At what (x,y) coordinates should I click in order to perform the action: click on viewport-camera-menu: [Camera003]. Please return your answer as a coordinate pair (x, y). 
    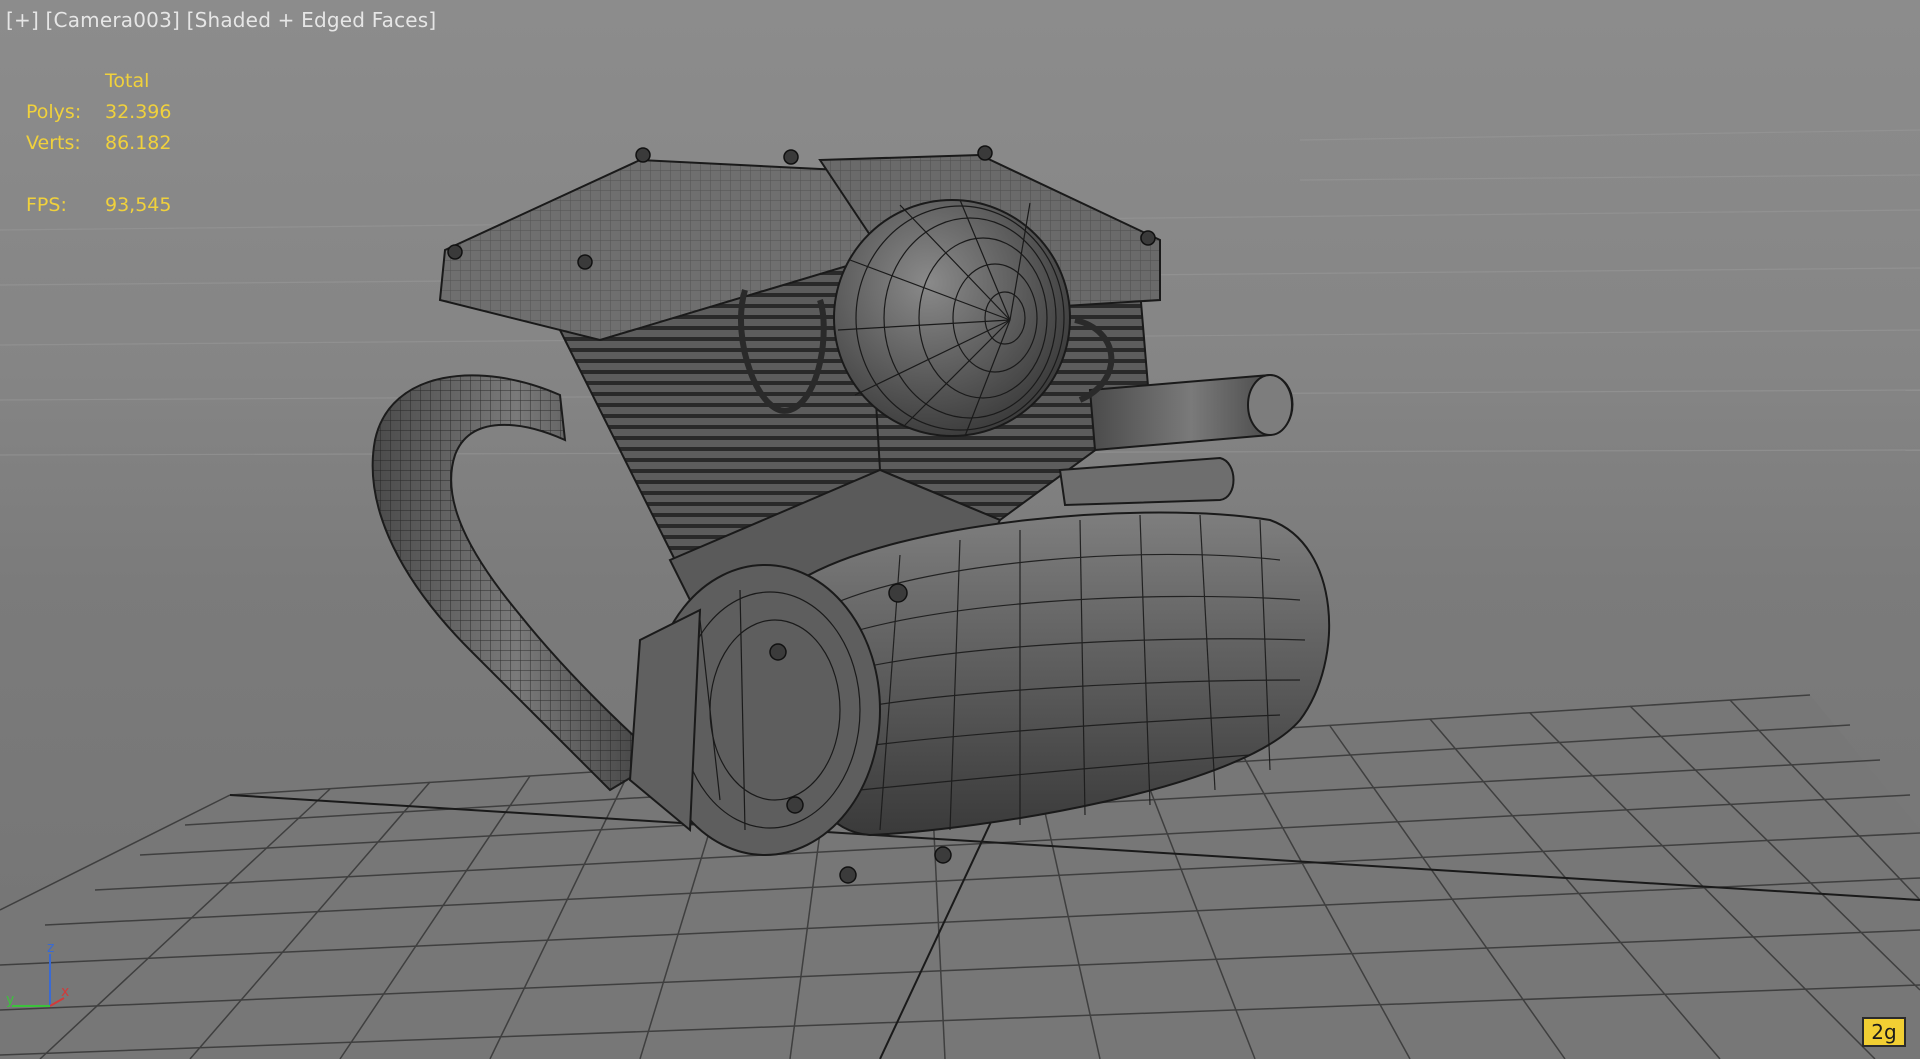
    Looking at the image, I should click on (113, 20).